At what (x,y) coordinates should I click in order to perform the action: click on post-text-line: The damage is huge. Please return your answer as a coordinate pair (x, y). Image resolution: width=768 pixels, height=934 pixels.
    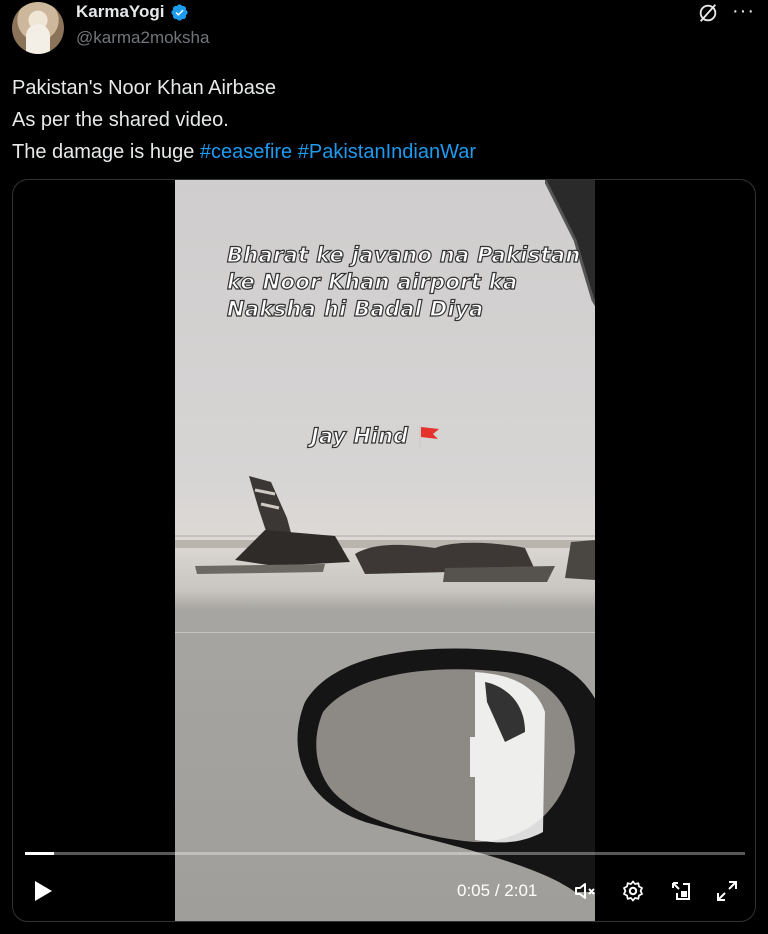
    Looking at the image, I should click on (103, 152).